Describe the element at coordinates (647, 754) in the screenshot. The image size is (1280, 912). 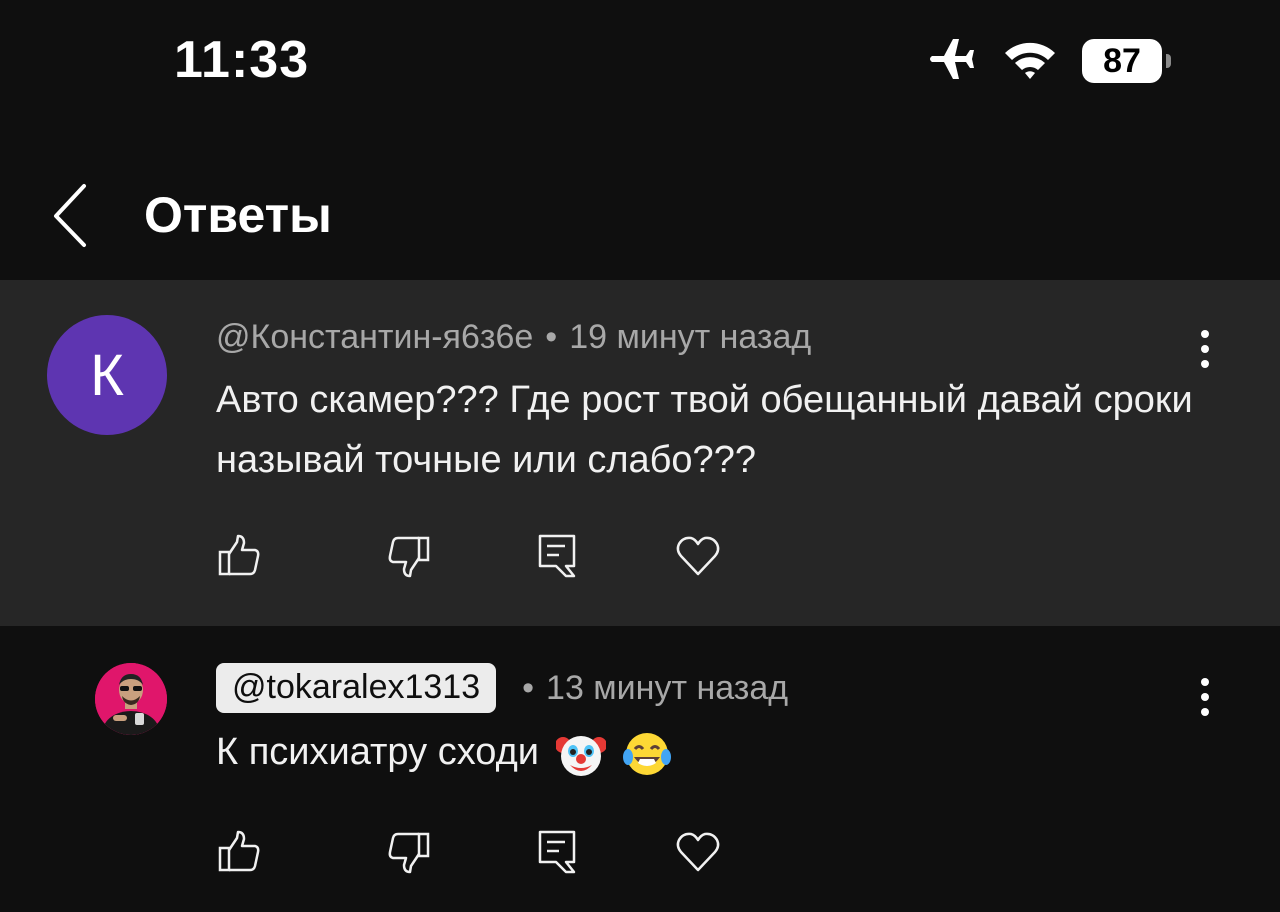
I see `tears-of-joy-emoji` at that location.